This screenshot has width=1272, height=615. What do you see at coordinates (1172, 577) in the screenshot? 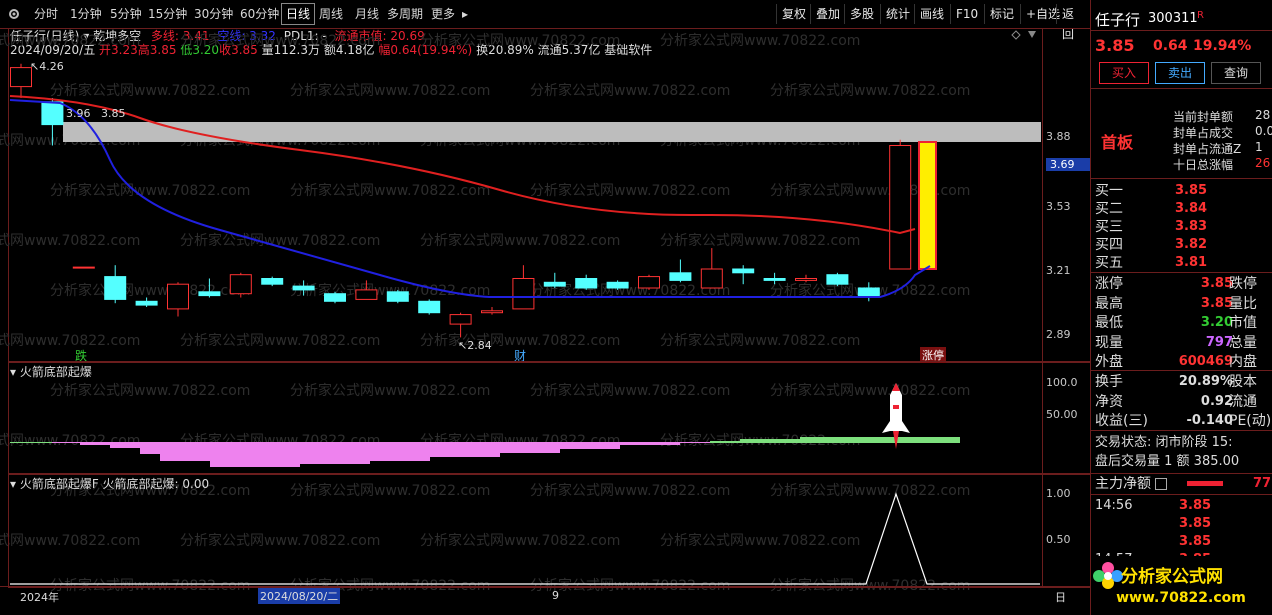
I see `logo-title: 分析家公式网` at bounding box center [1172, 577].